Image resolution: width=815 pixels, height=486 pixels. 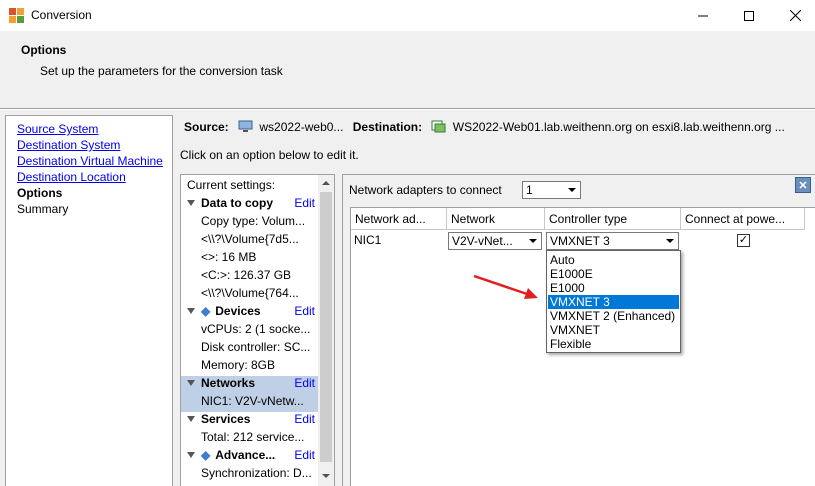 What do you see at coordinates (57, 129) in the screenshot?
I see `nav-source-system: Source System` at bounding box center [57, 129].